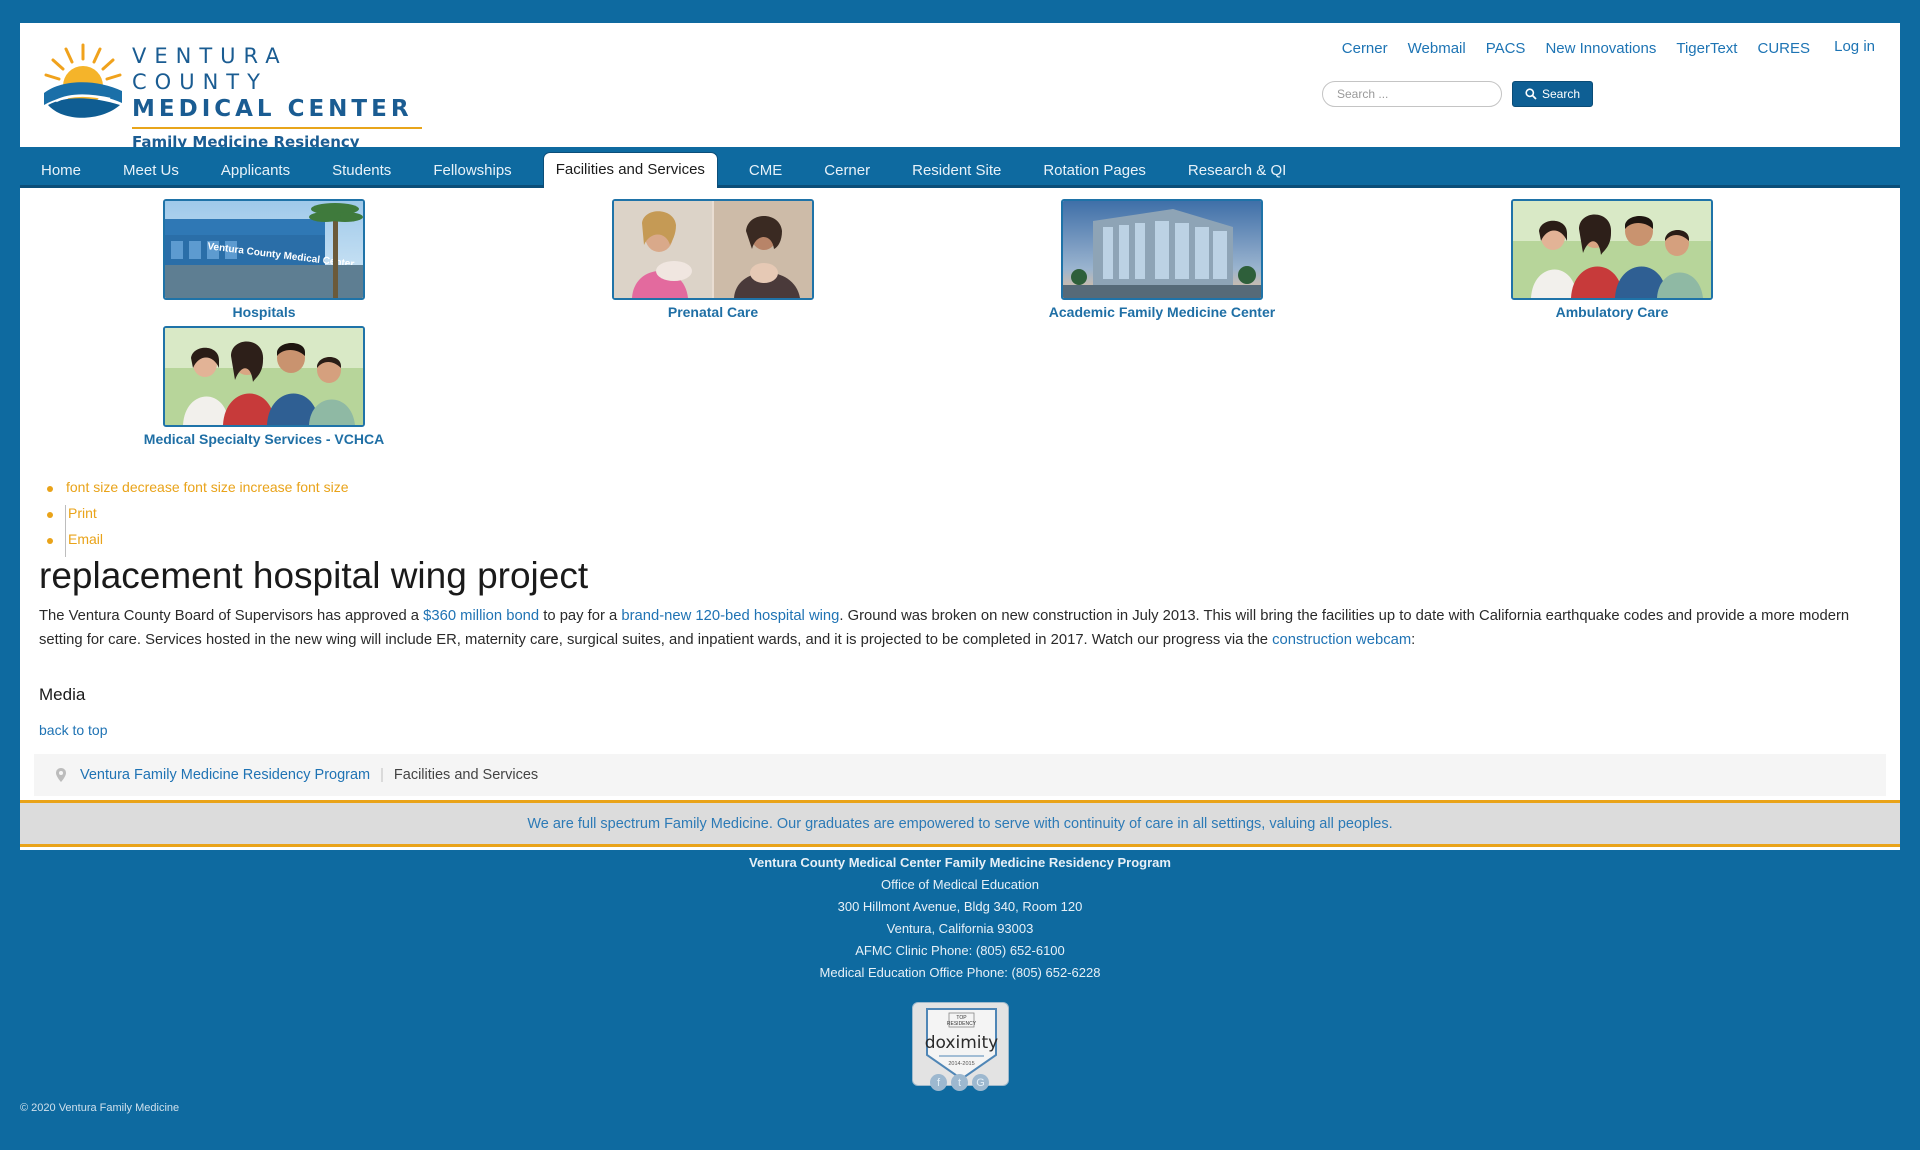  Describe the element at coordinates (1365, 48) in the screenshot. I see `toplink-cerner: Cerner` at that location.